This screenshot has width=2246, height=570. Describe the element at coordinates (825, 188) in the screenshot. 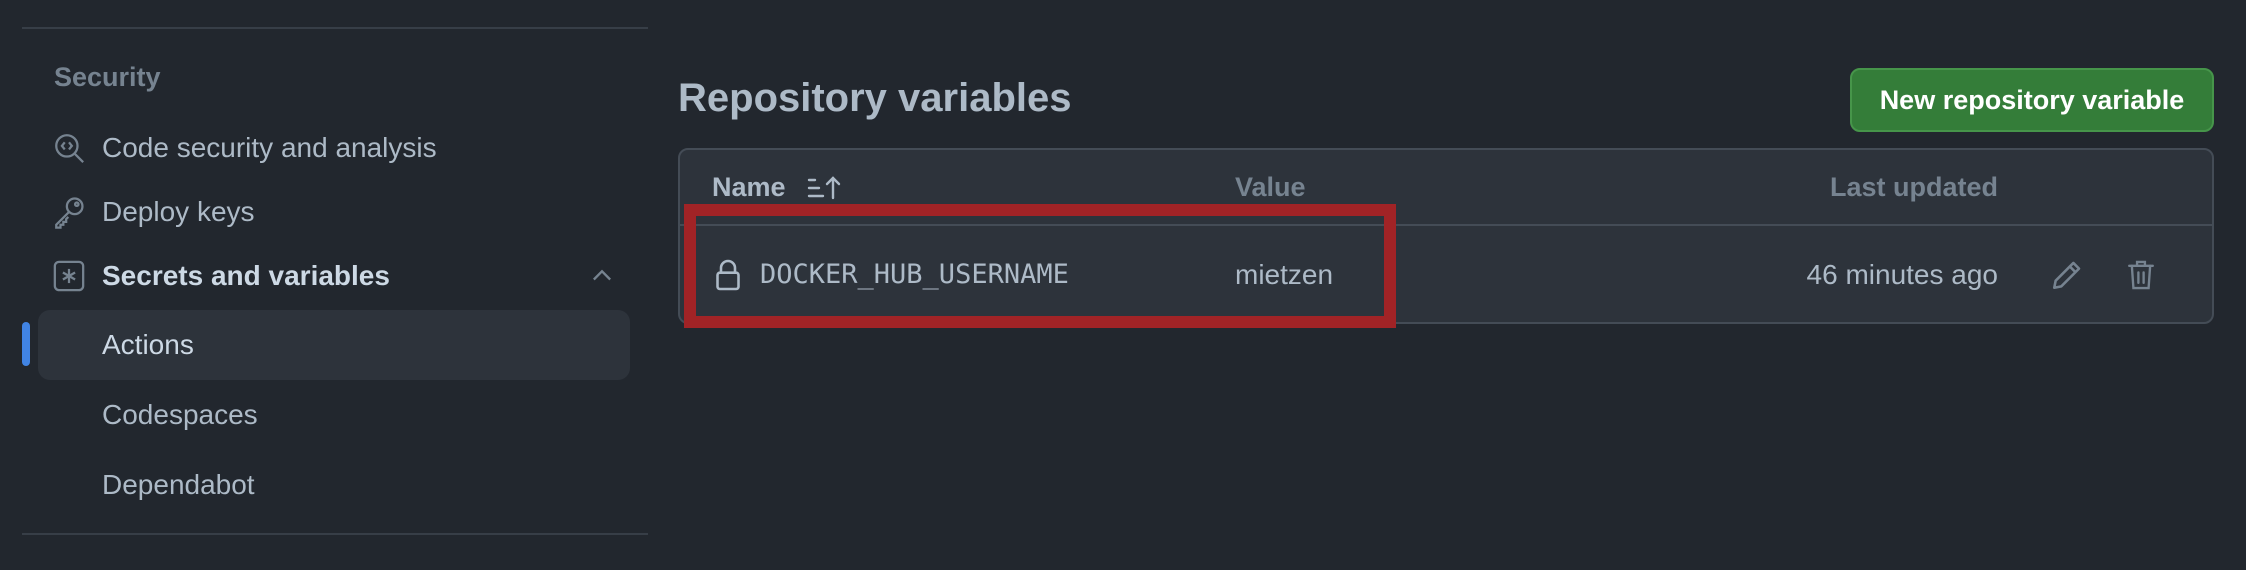

I see `sort-ascending-icon` at that location.